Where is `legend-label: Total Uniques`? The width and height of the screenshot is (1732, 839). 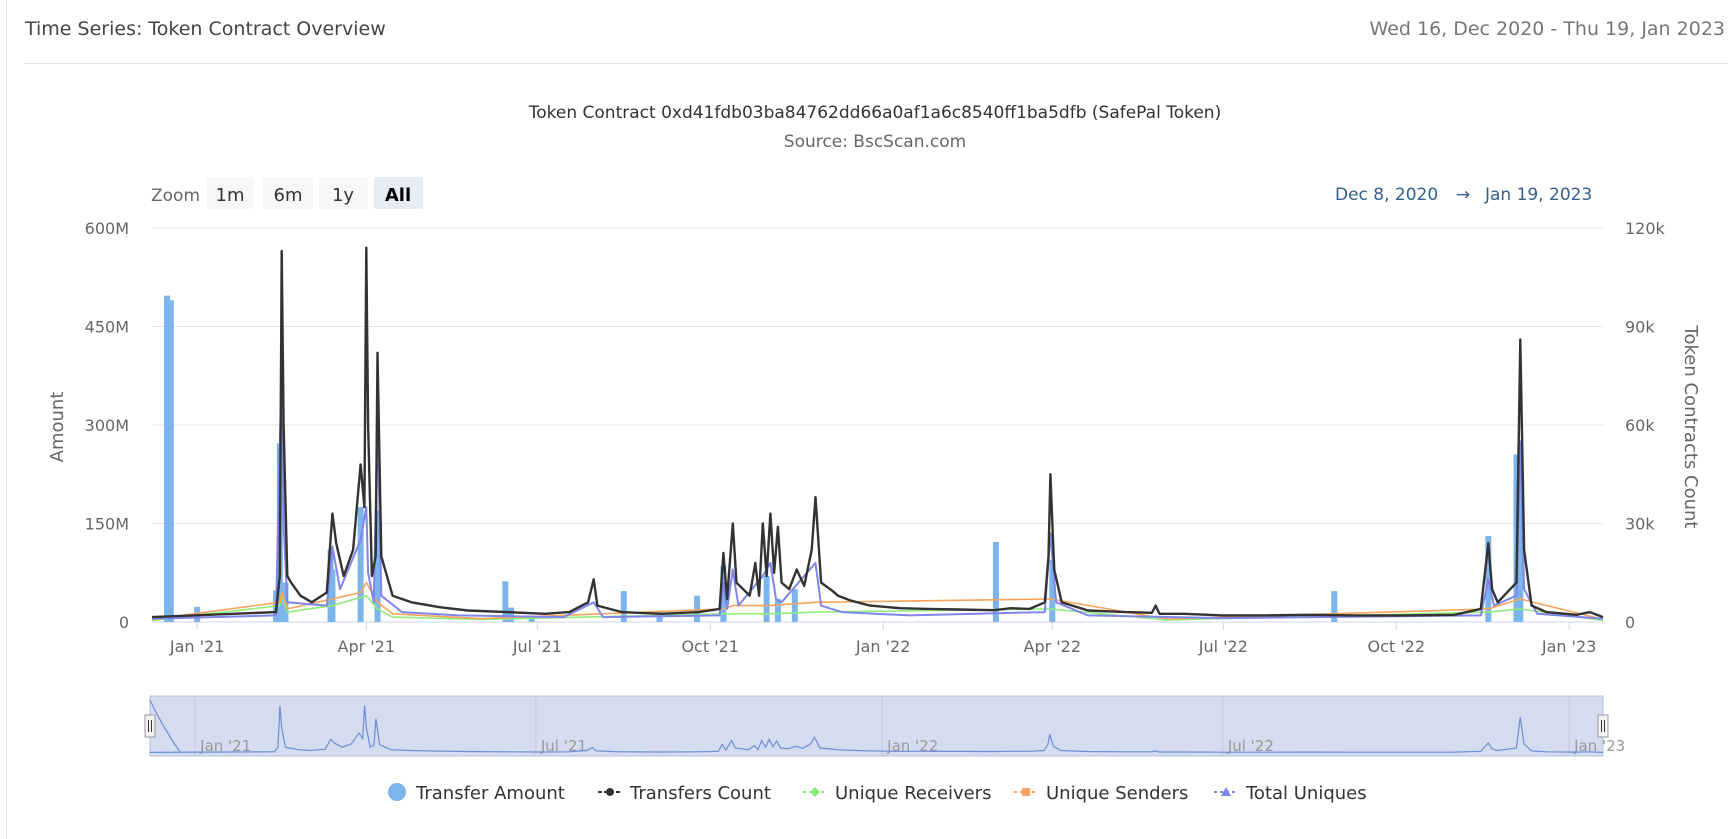
legend-label: Total Uniques is located at coordinates (1306, 793).